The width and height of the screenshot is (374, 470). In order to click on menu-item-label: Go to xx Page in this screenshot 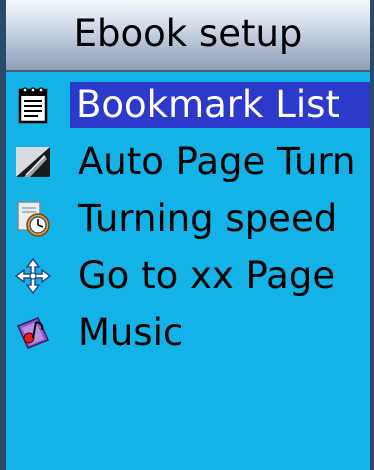, I will do `click(207, 275)`.